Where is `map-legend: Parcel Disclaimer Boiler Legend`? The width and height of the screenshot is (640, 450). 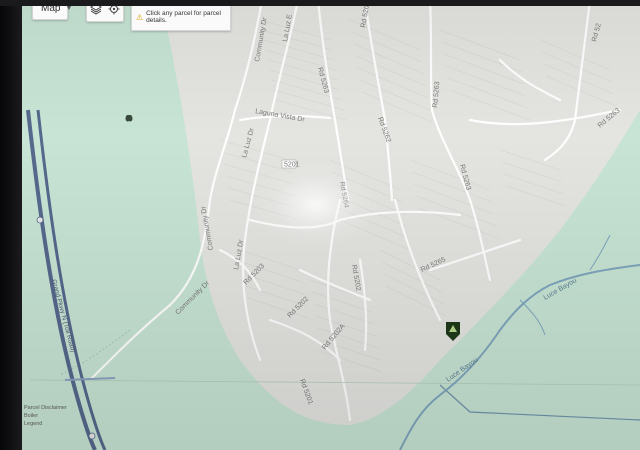
map-legend: Parcel Disclaimer Boiler Legend is located at coordinates (45, 416).